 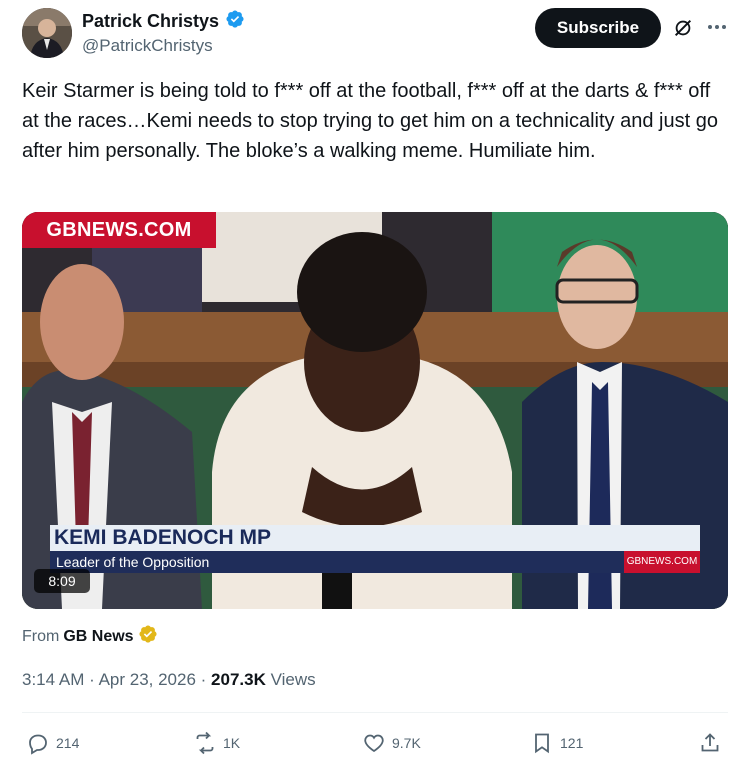 I want to click on verified-badge-icon, so click(x=235, y=21).